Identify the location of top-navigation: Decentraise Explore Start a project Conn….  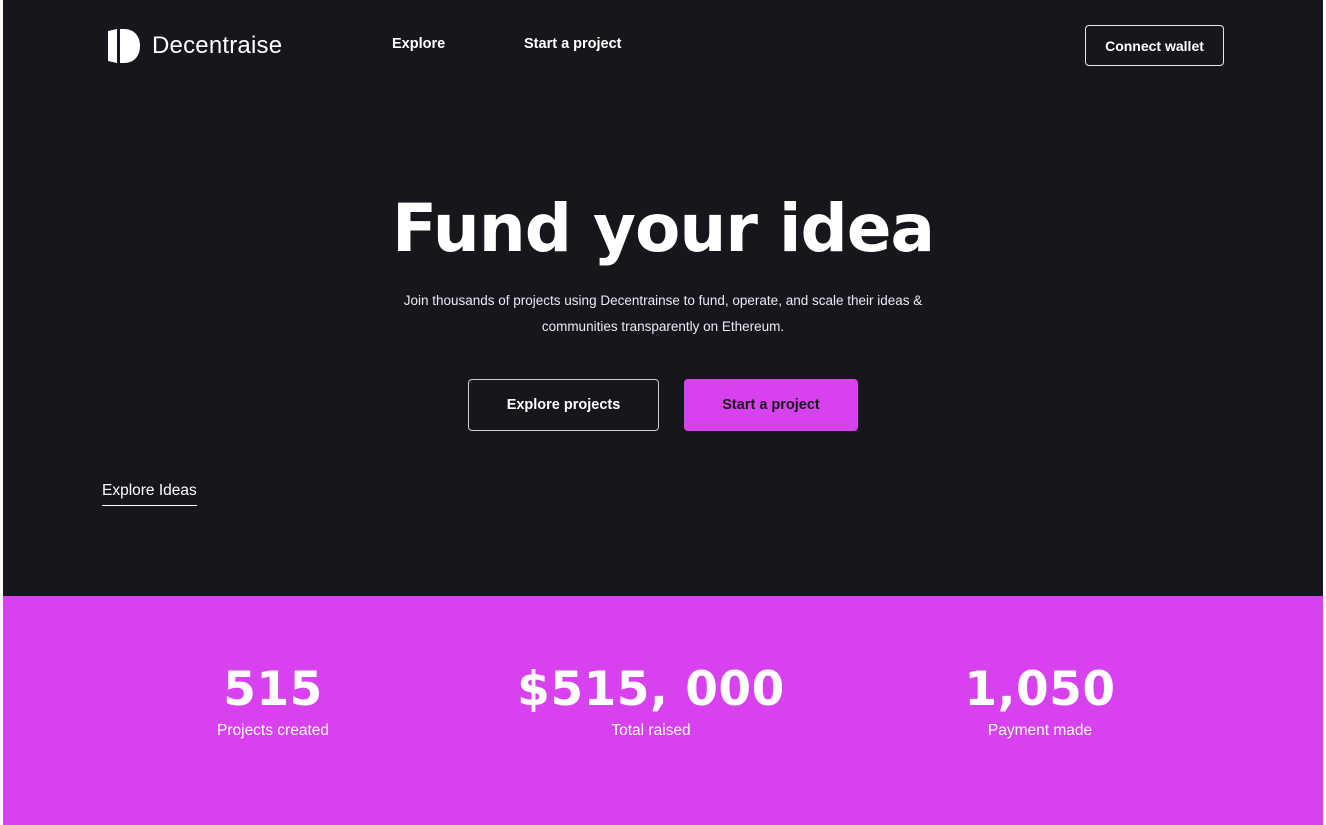
(663, 45).